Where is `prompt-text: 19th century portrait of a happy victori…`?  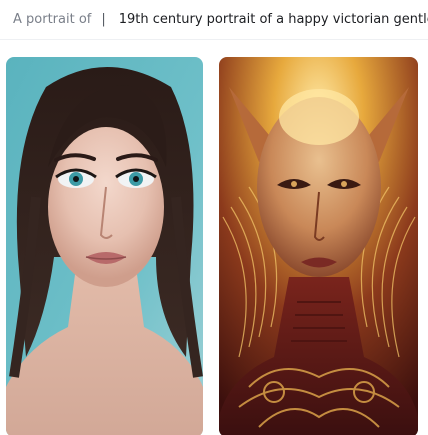 prompt-text: 19th century portrait of a happy victori… is located at coordinates (273, 19).